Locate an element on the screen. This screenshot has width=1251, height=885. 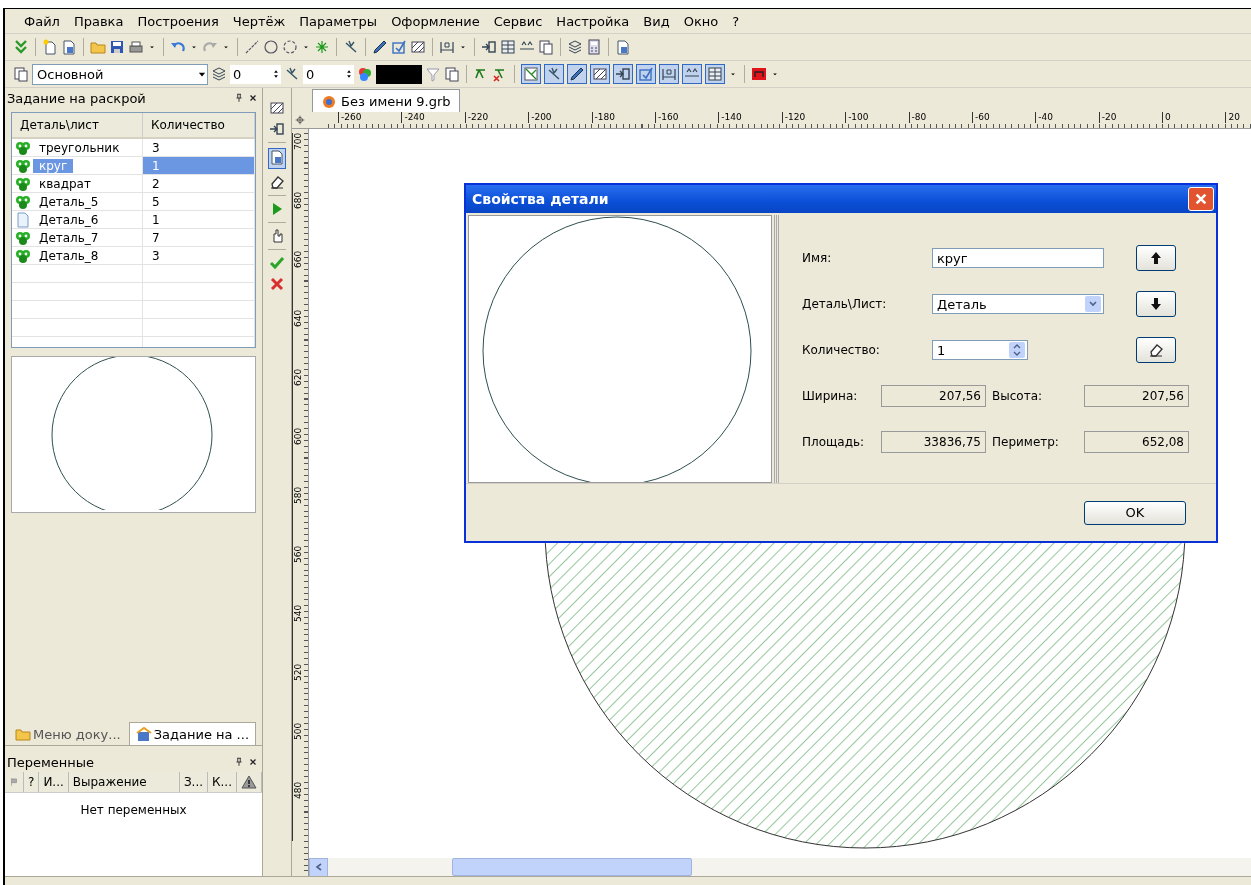
save-icon is located at coordinates (117, 47).